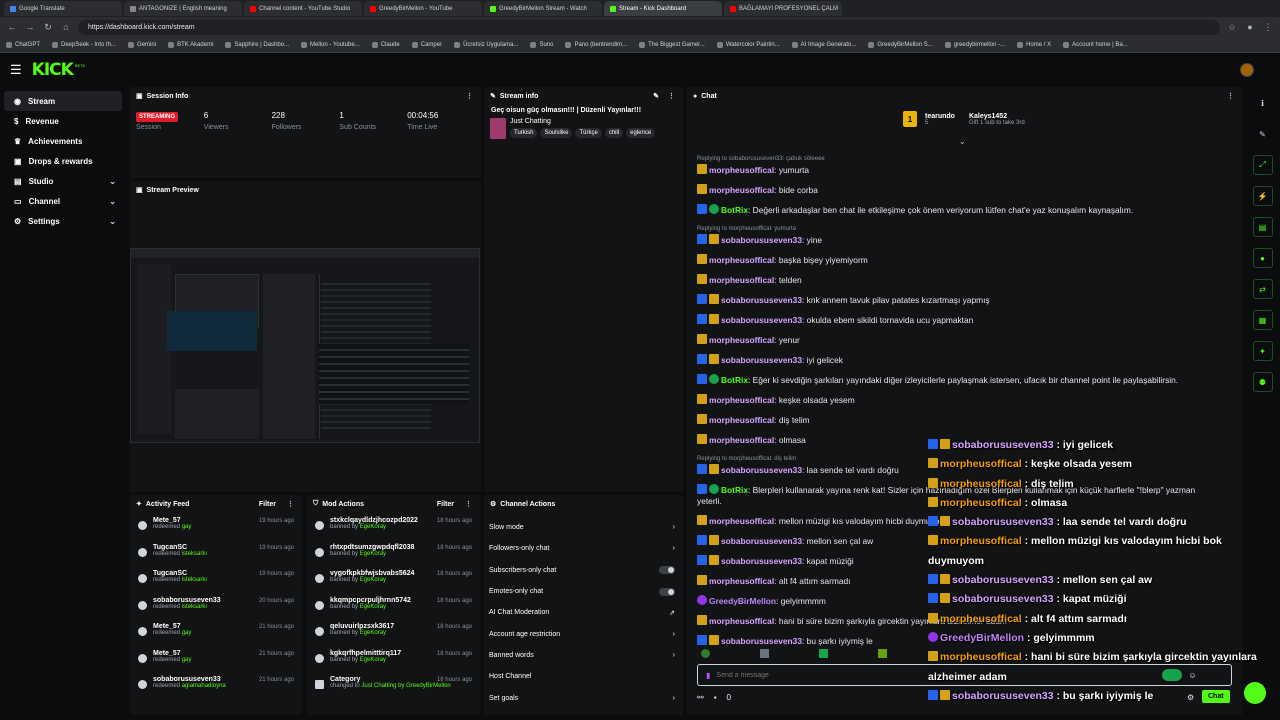 The height and width of the screenshot is (720, 1280). What do you see at coordinates (588, 133) in the screenshot?
I see `tag-chip: Türkçe` at bounding box center [588, 133].